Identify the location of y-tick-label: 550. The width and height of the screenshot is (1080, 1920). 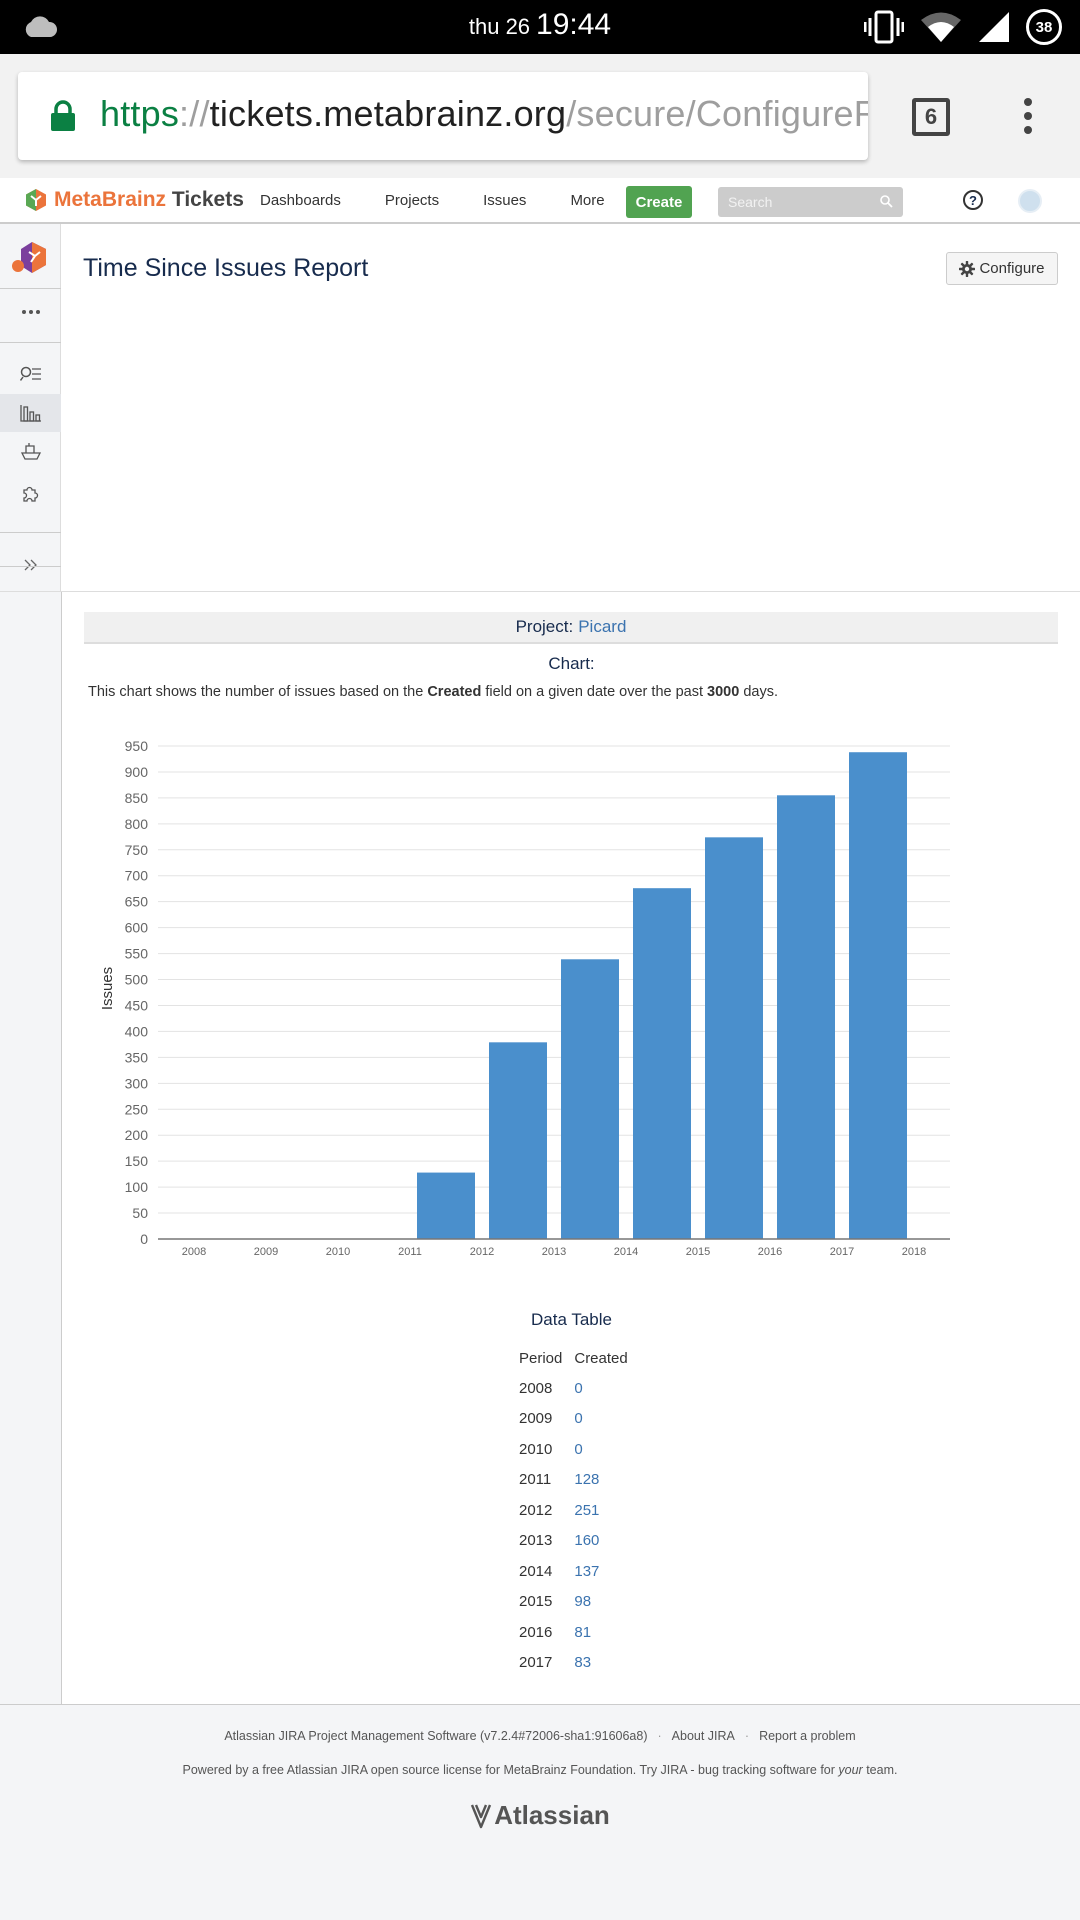
(137, 954).